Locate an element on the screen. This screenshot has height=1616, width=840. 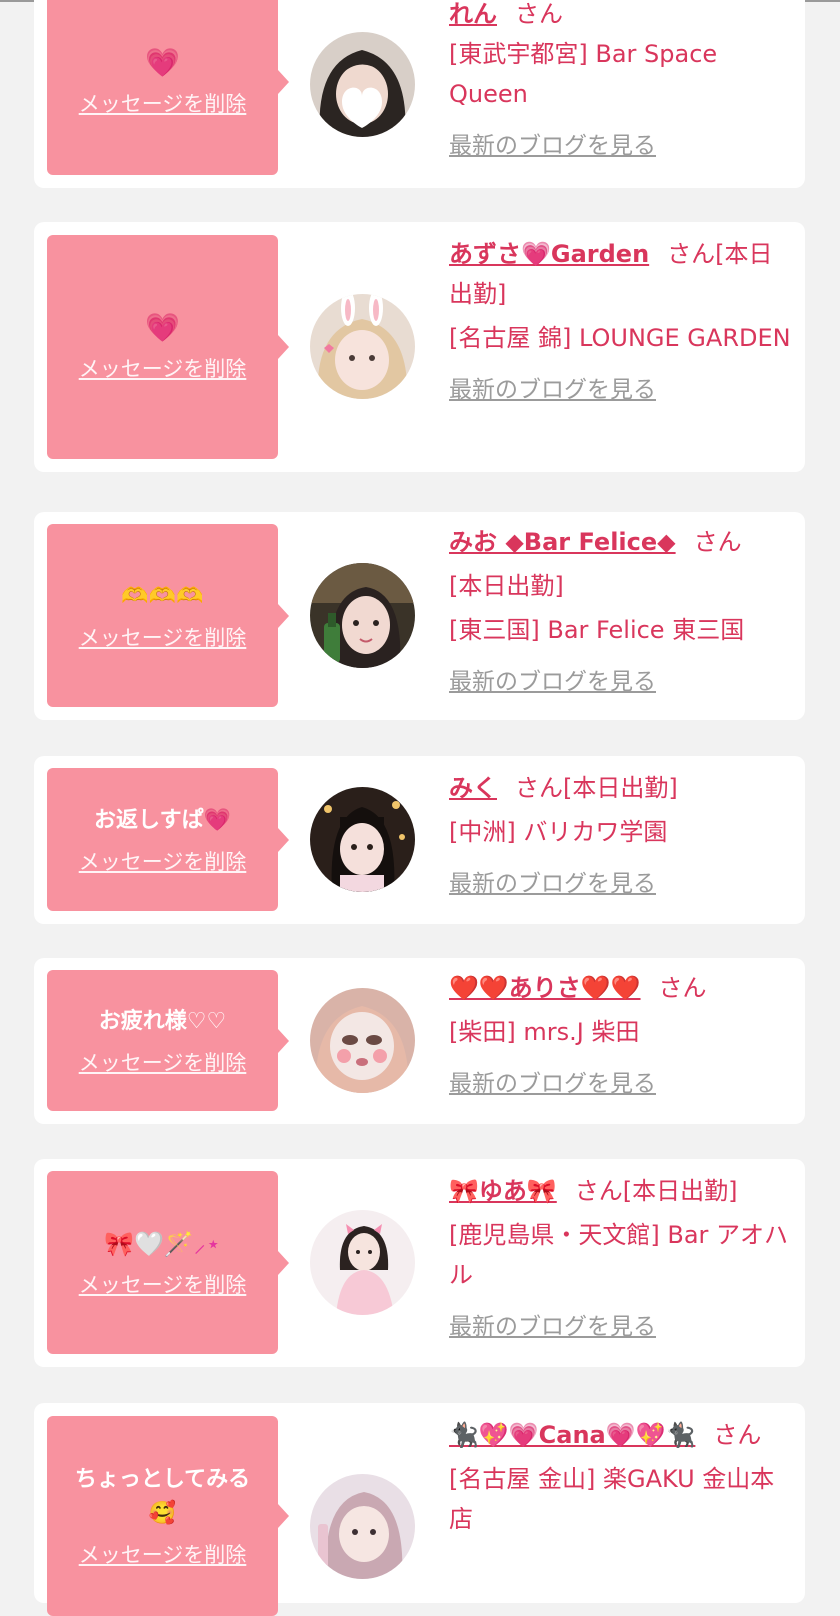
cast-info: 🐈‍⬛💖💗Cana💗💖🐈‍⬛ さん [名古屋 金山] 楽GAKU 金山本店 is located at coordinates (621, 1477).